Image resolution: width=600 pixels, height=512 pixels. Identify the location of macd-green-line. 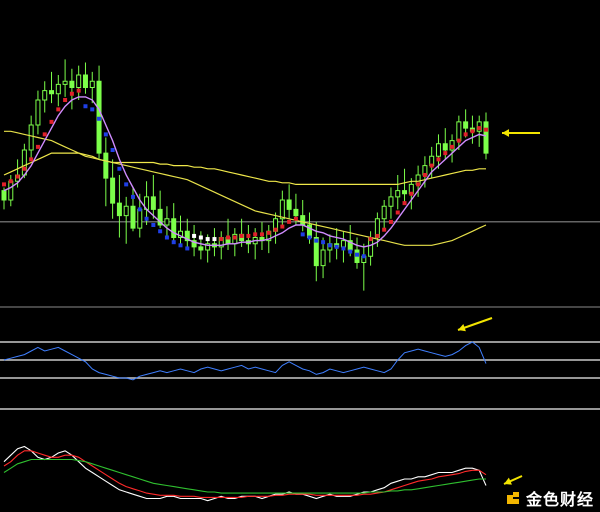
(244, 476).